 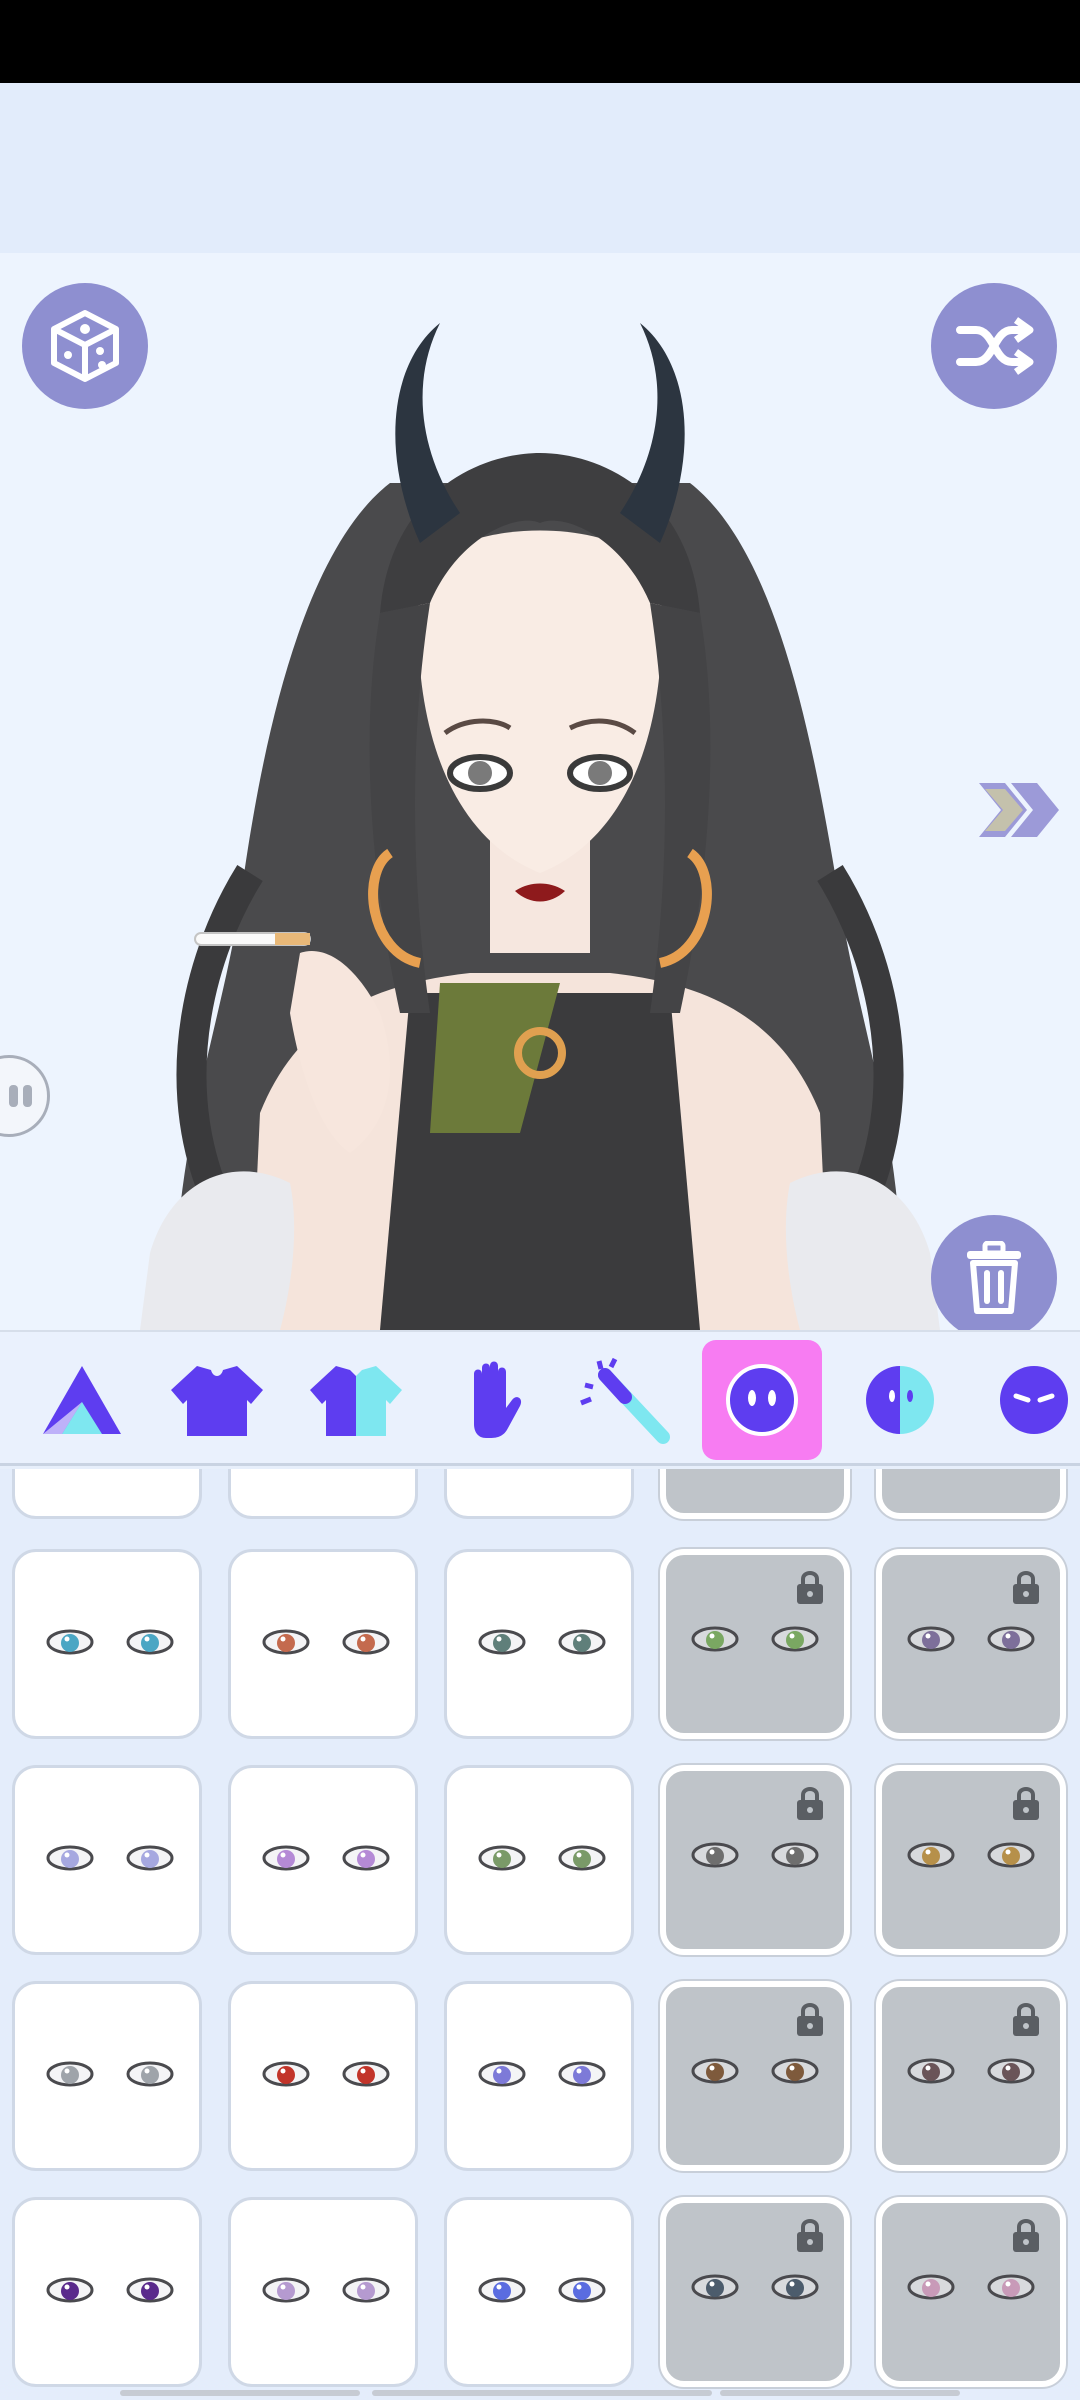 I want to click on tab-face-shape, so click(x=900, y=1400).